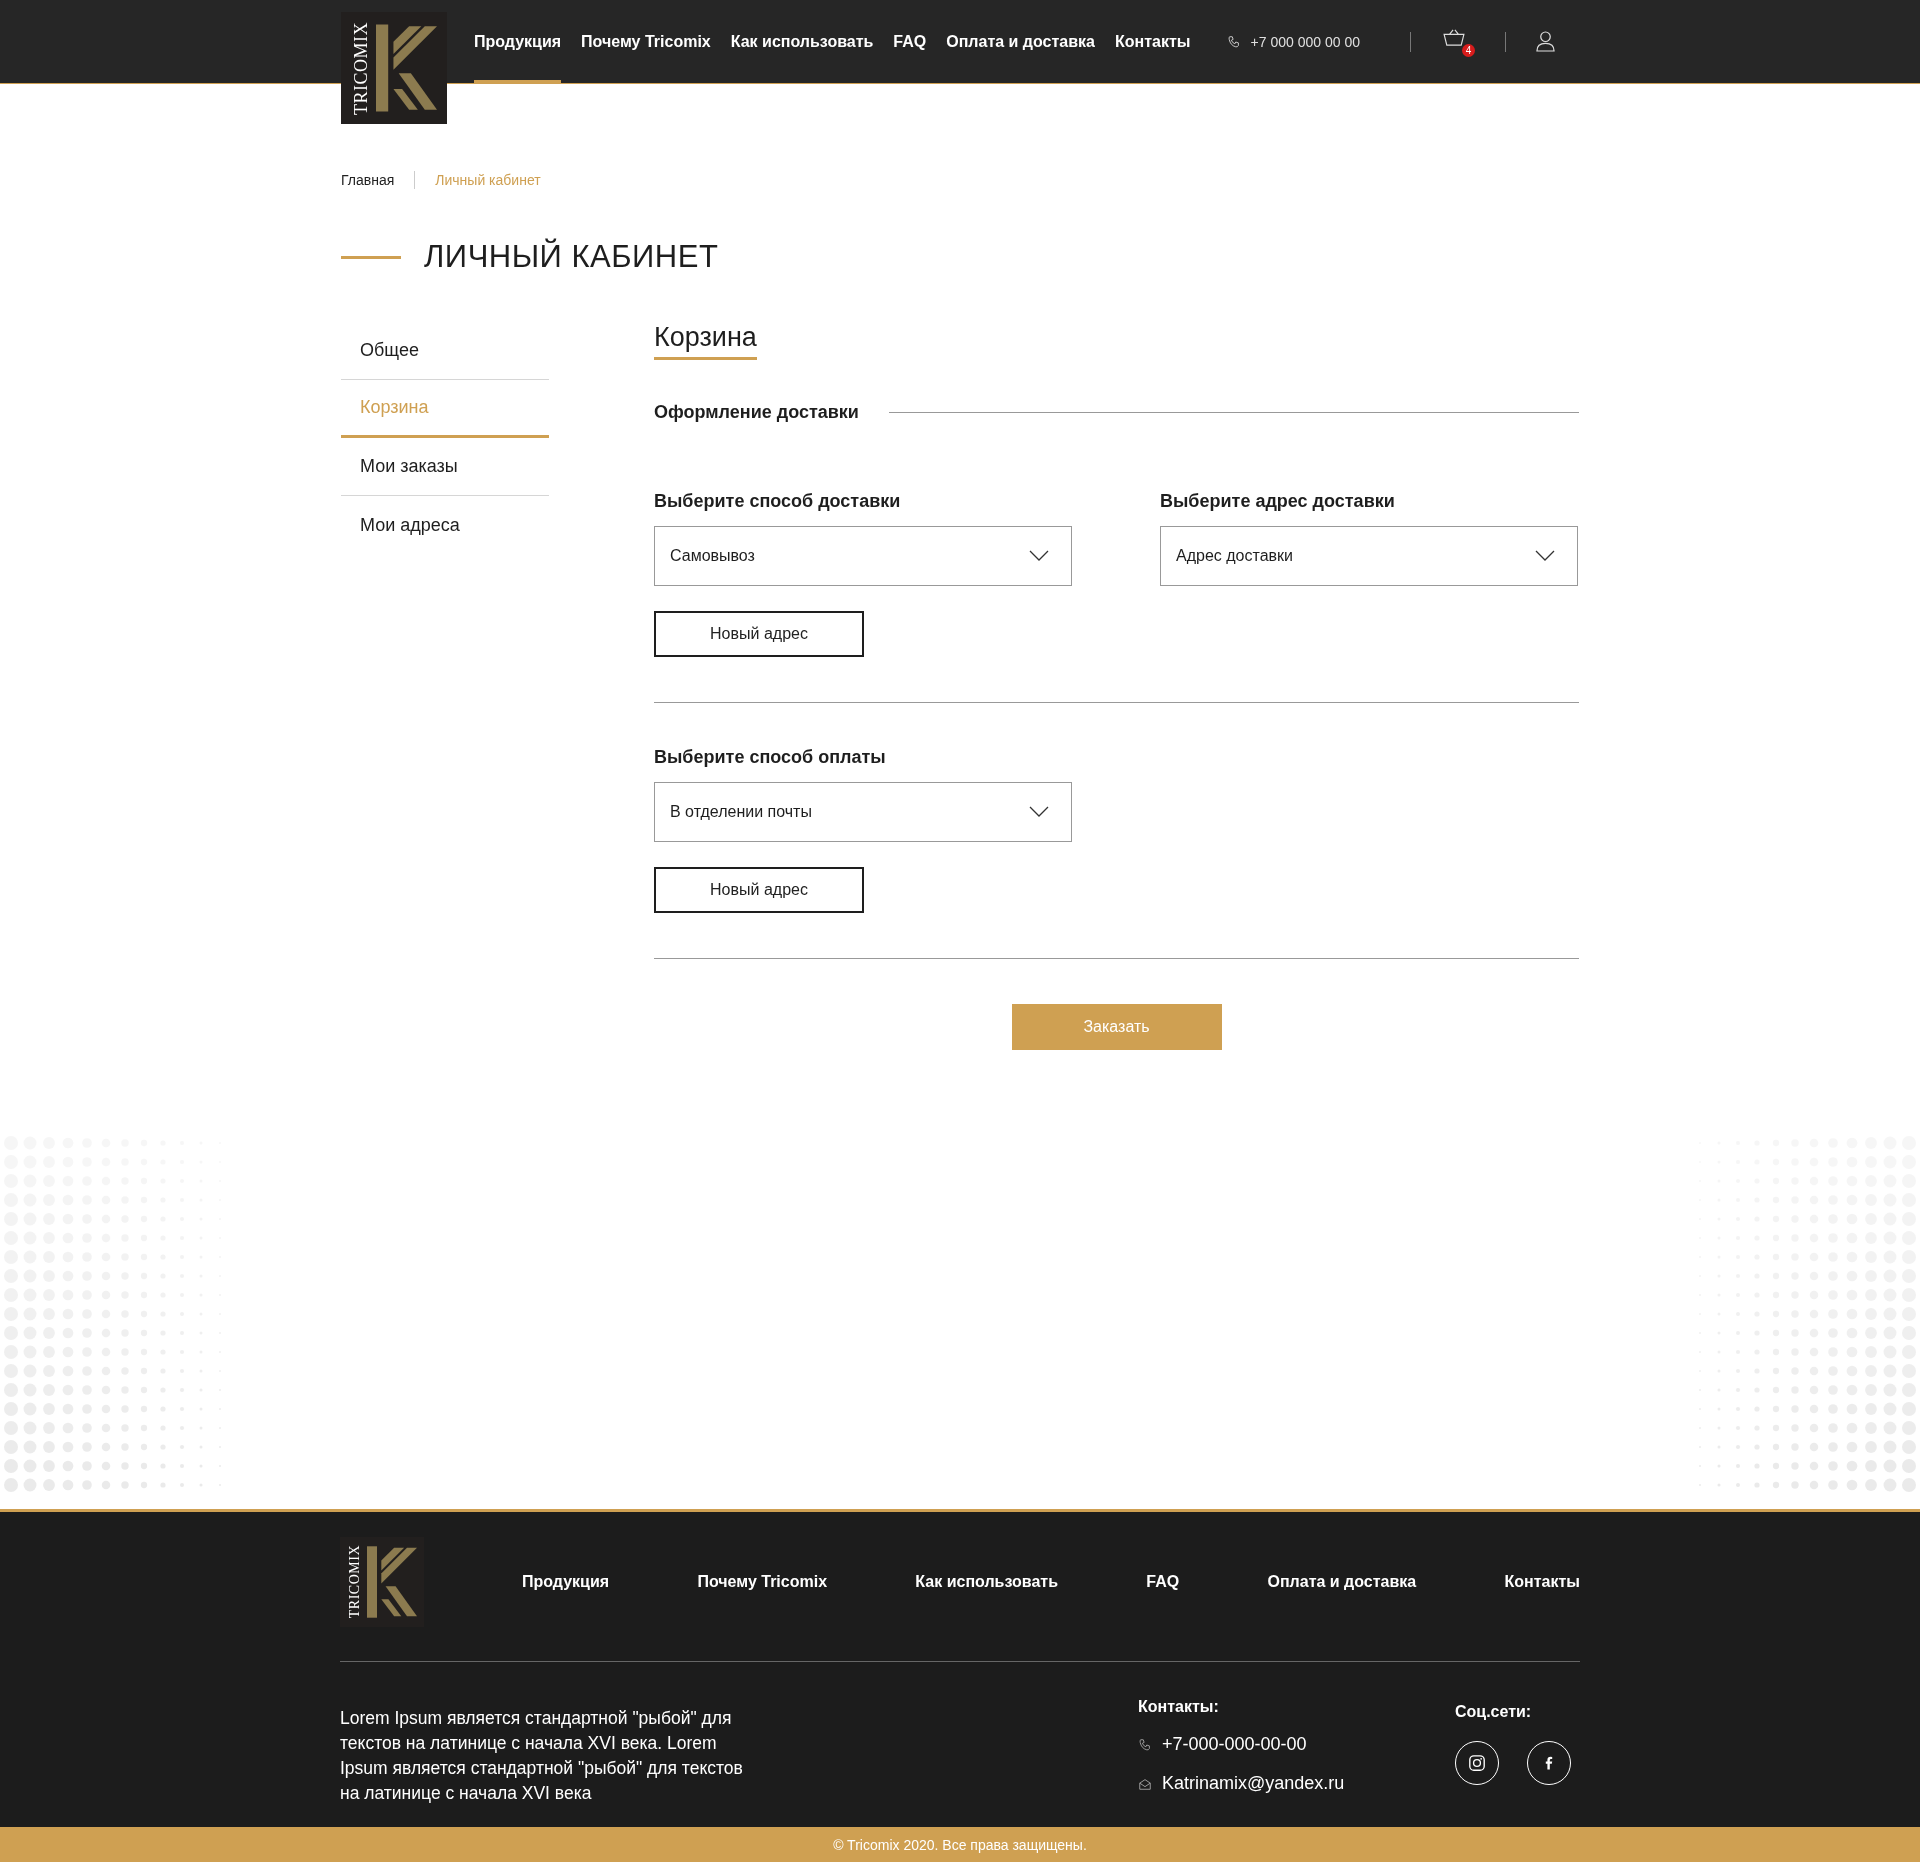  I want to click on basket-icon, so click(1454, 37).